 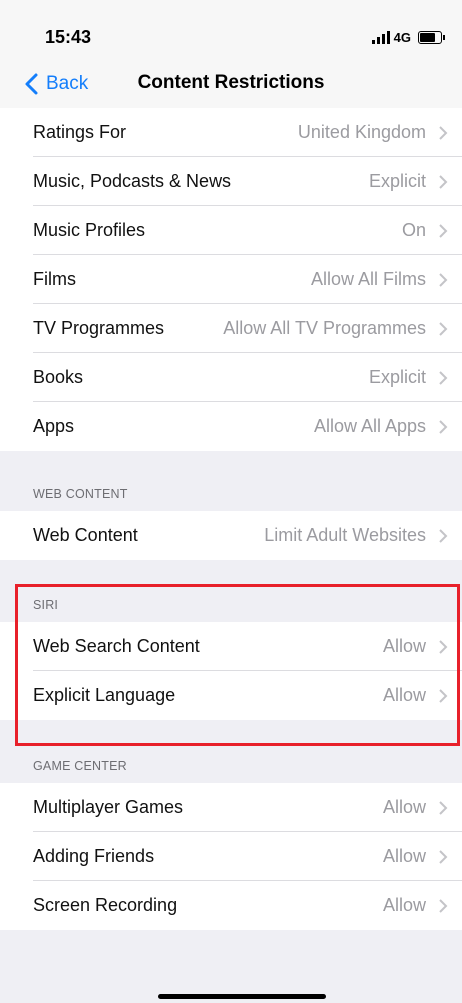 I want to click on row-music-podcasts-news: Music, Podcasts & News Explicit, so click(x=231, y=181).